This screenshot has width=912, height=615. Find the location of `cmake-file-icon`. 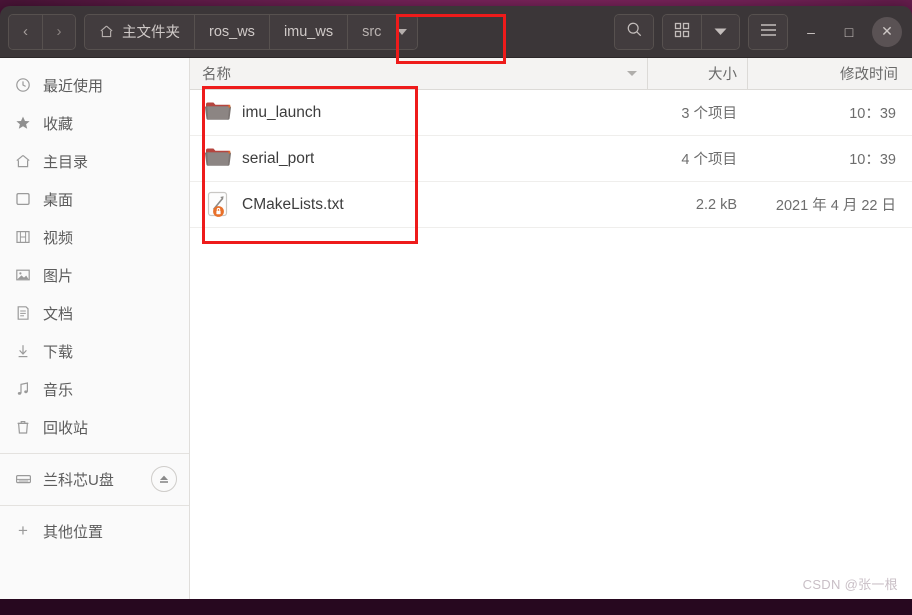

cmake-file-icon is located at coordinates (218, 205).